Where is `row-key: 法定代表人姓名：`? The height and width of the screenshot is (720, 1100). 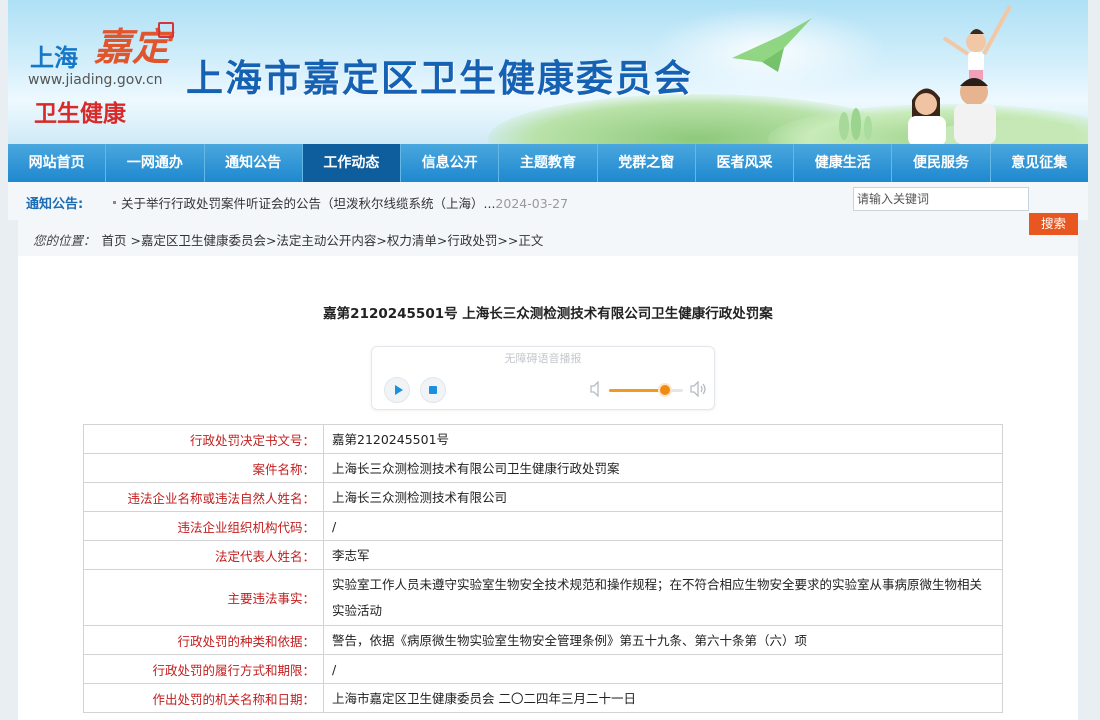
row-key: 法定代表人姓名： is located at coordinates (203, 555).